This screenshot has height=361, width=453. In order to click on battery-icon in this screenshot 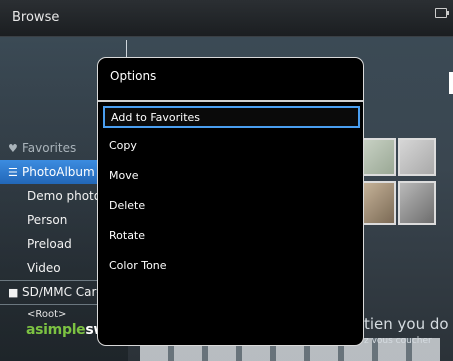, I will do `click(442, 13)`.